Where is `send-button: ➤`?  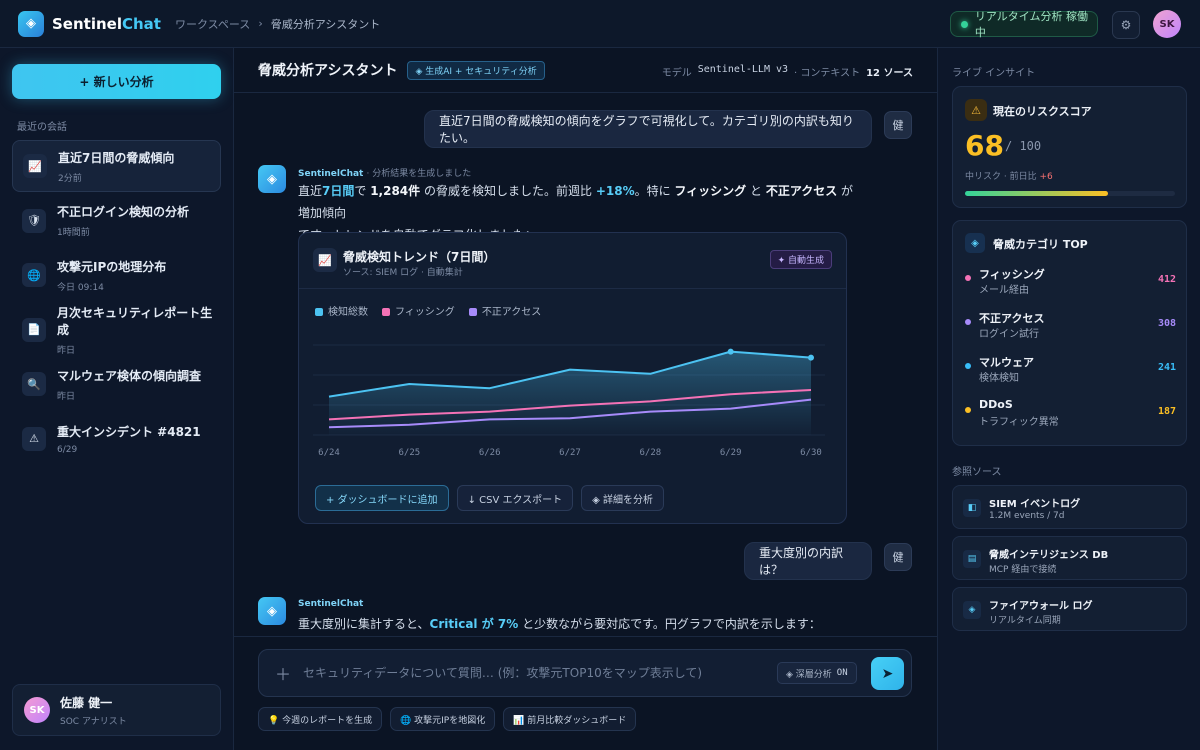
send-button: ➤ is located at coordinates (887, 673).